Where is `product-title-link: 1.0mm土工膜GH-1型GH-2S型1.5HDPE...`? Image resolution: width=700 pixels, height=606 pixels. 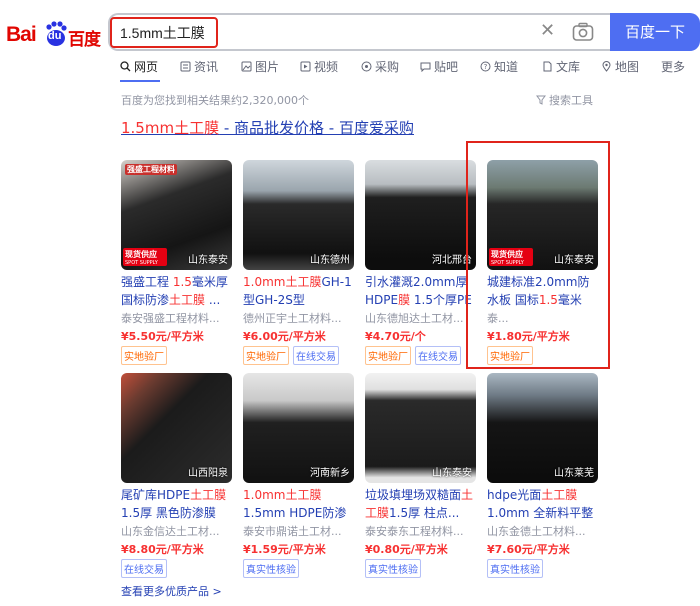 product-title-link: 1.0mm土工膜GH-1型GH-2S型1.5HDPE... is located at coordinates (299, 291).